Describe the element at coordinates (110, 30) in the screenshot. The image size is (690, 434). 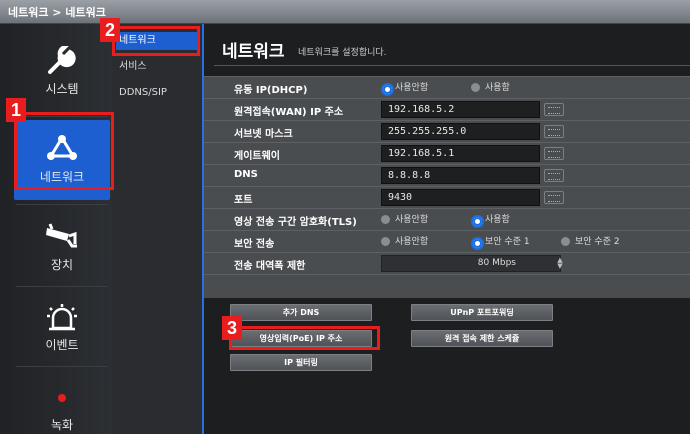
I see `marker-2: 2` at that location.